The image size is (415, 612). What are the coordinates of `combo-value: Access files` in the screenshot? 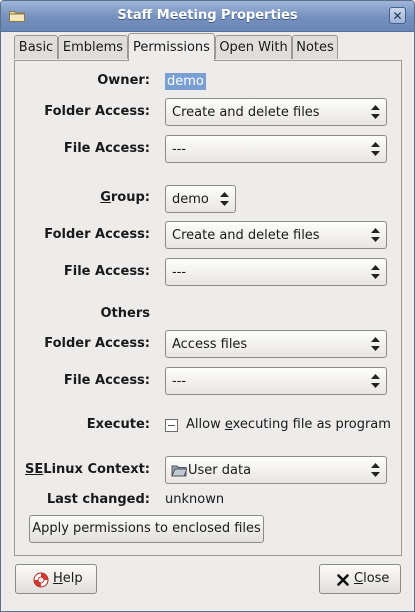 It's located at (210, 344).